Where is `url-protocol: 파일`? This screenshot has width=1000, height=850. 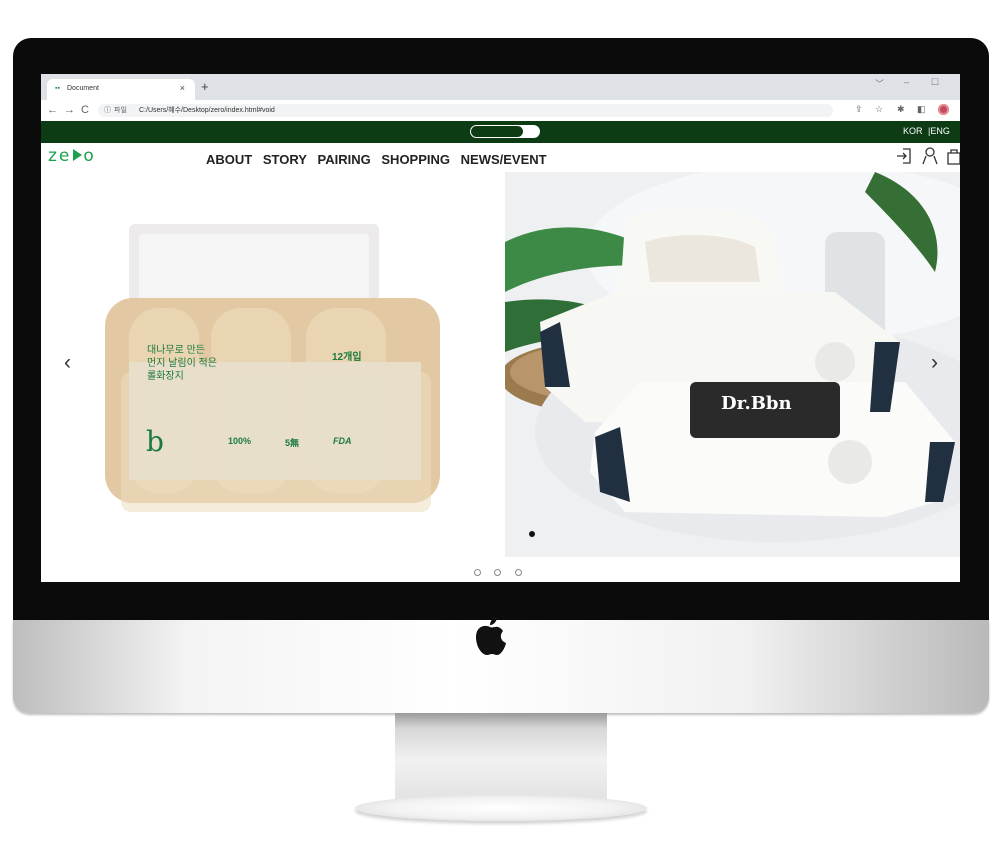
url-protocol: 파일 is located at coordinates (120, 110).